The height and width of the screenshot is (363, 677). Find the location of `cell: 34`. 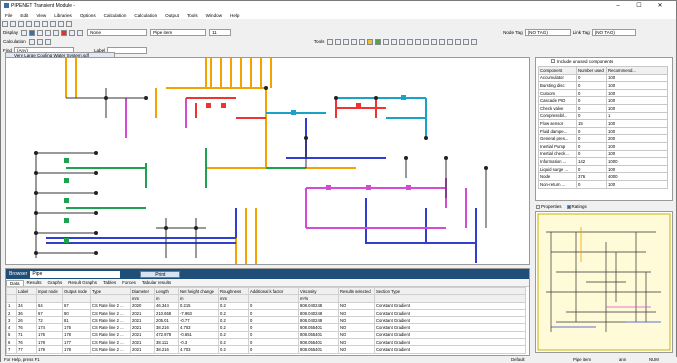

cell: 34 is located at coordinates (26, 305).